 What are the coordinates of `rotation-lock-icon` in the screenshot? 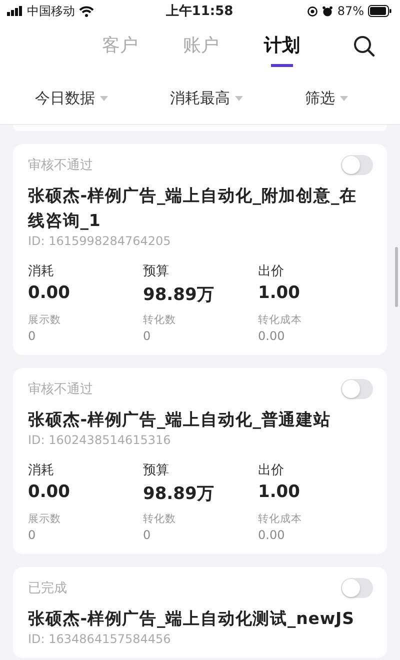 It's located at (312, 11).